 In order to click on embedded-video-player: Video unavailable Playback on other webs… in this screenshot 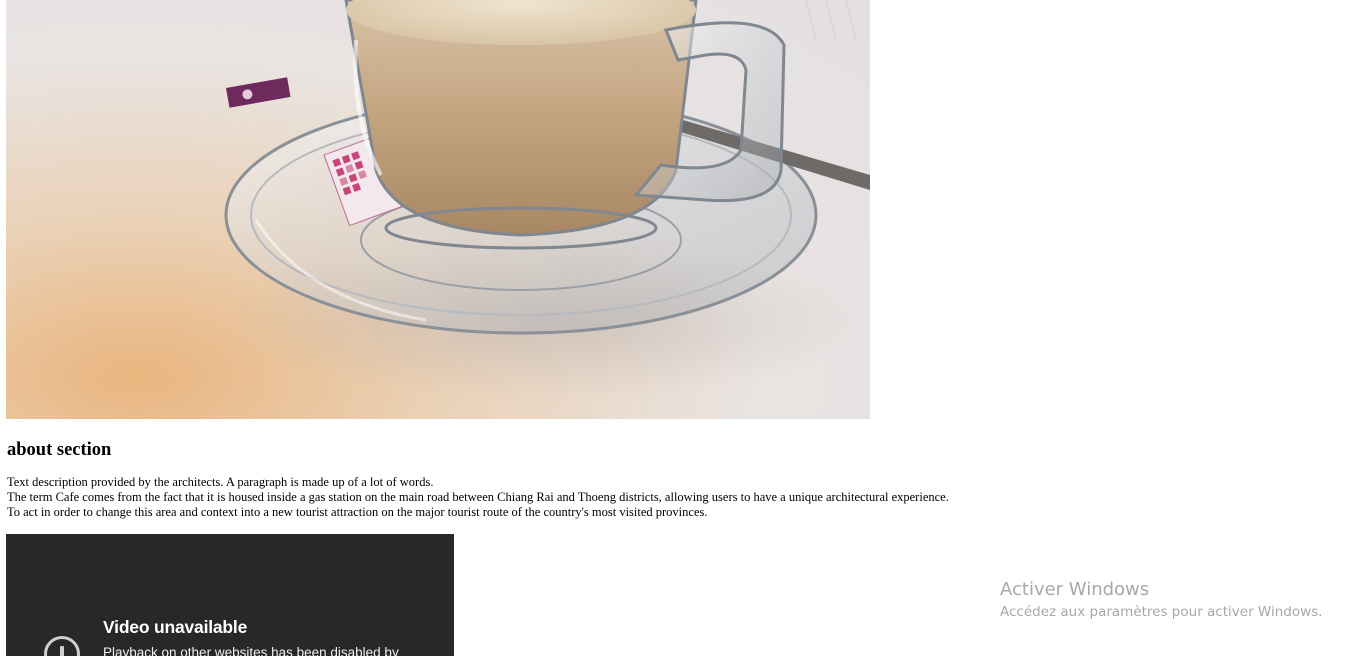, I will do `click(230, 595)`.